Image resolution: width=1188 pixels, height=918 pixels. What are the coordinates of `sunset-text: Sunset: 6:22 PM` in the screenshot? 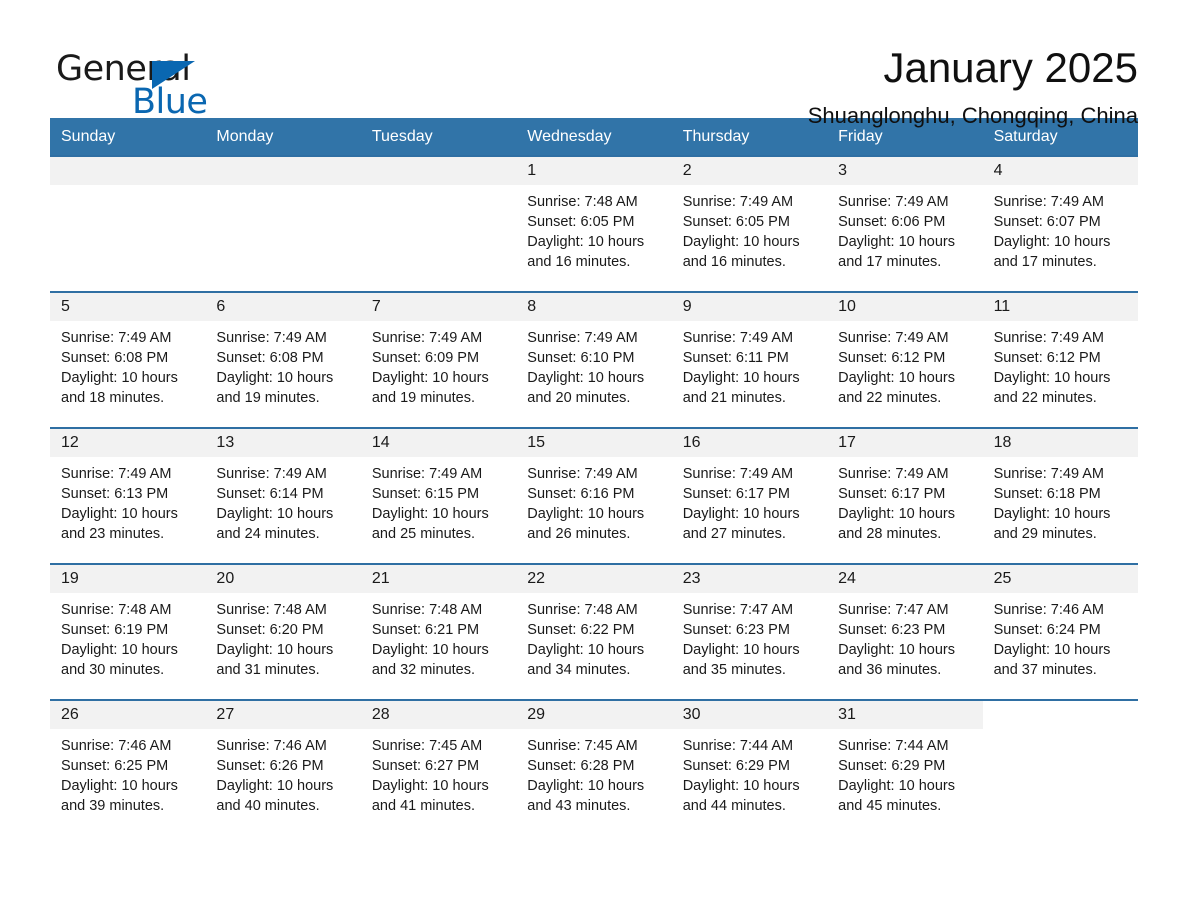 It's located at (581, 630).